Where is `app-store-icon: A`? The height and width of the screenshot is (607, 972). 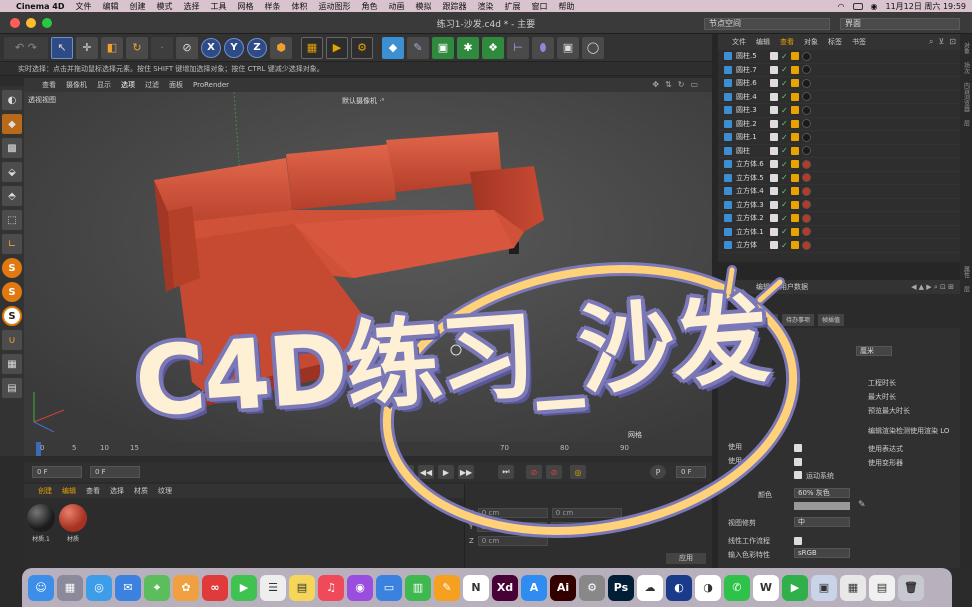
app-store-icon: A is located at coordinates (534, 587).